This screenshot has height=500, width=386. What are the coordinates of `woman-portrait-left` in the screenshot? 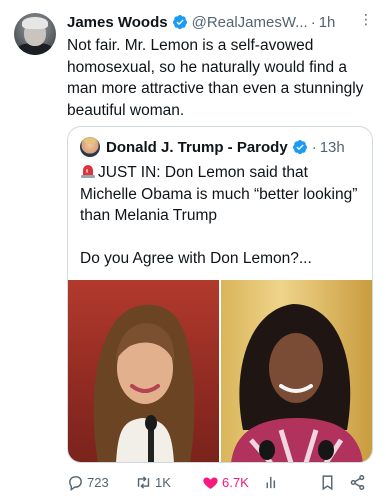 It's located at (144, 383).